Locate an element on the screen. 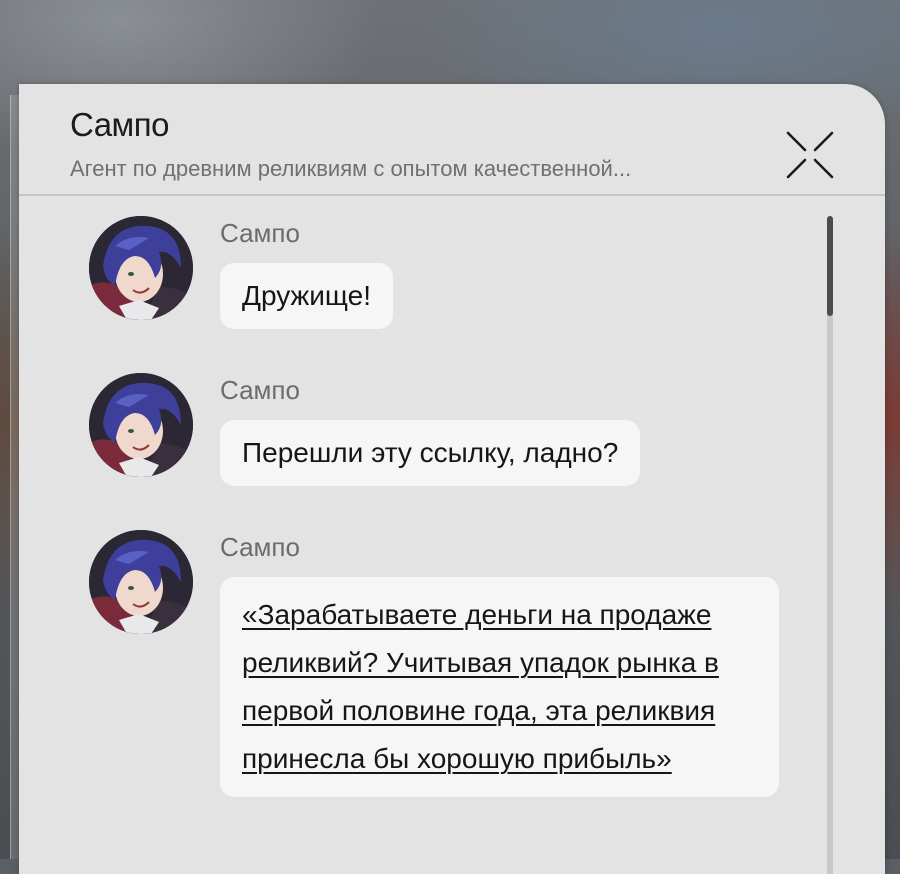 The image size is (900, 874). close-x-icon is located at coordinates (810, 155).